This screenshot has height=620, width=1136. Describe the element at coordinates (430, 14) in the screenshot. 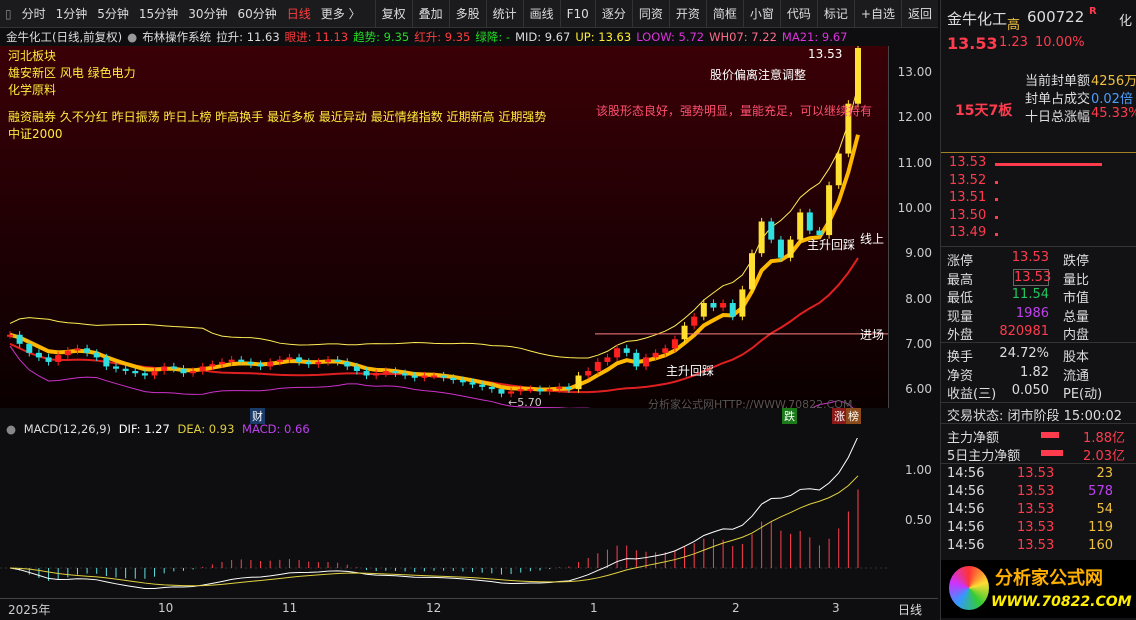

I see `toolbar-button: 叠加` at that location.